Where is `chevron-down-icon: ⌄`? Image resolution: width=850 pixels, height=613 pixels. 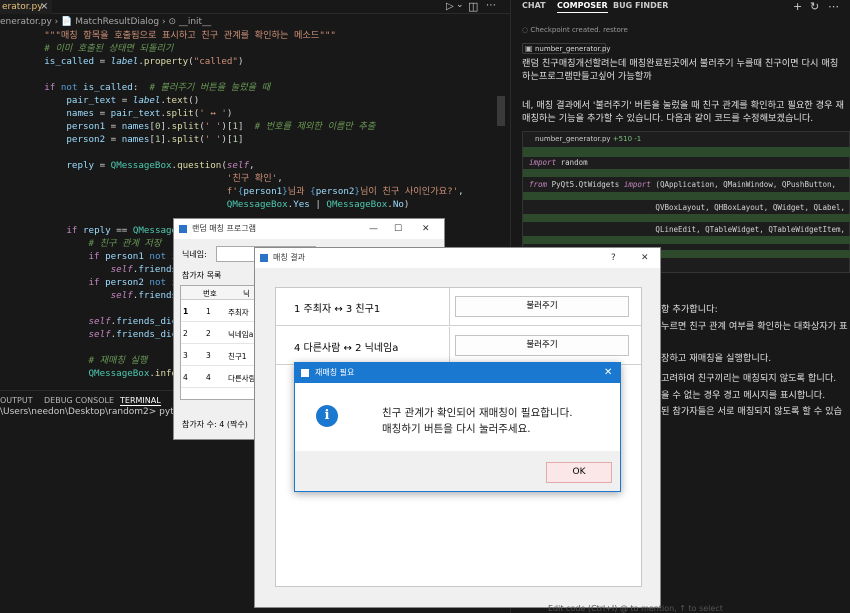 chevron-down-icon: ⌄ is located at coordinates (460, 5).